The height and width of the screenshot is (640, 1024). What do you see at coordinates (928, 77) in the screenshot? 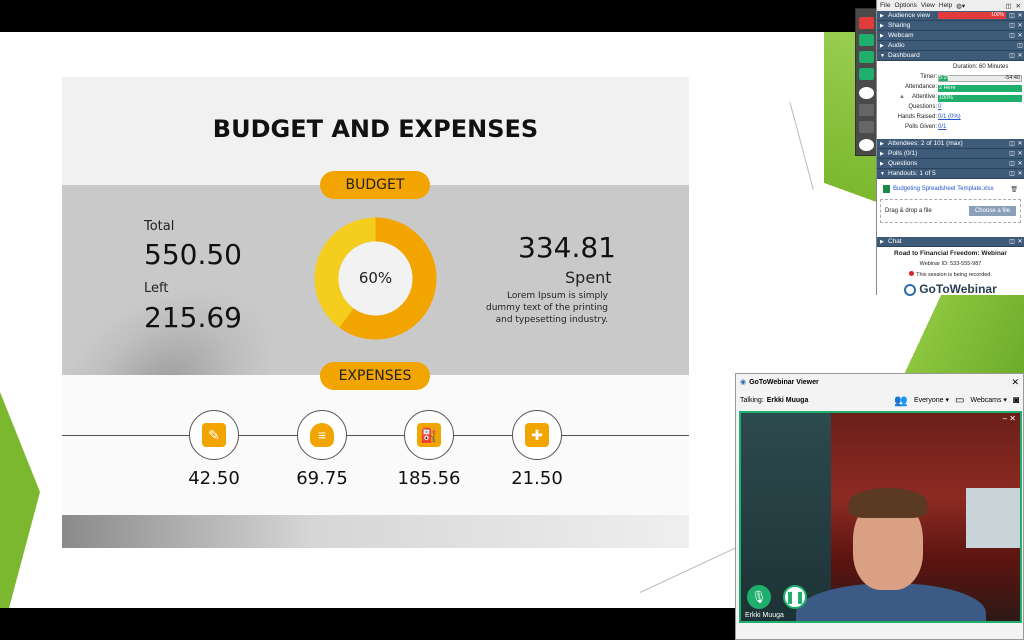
I see `timer-label: Timer:` at bounding box center [928, 77].